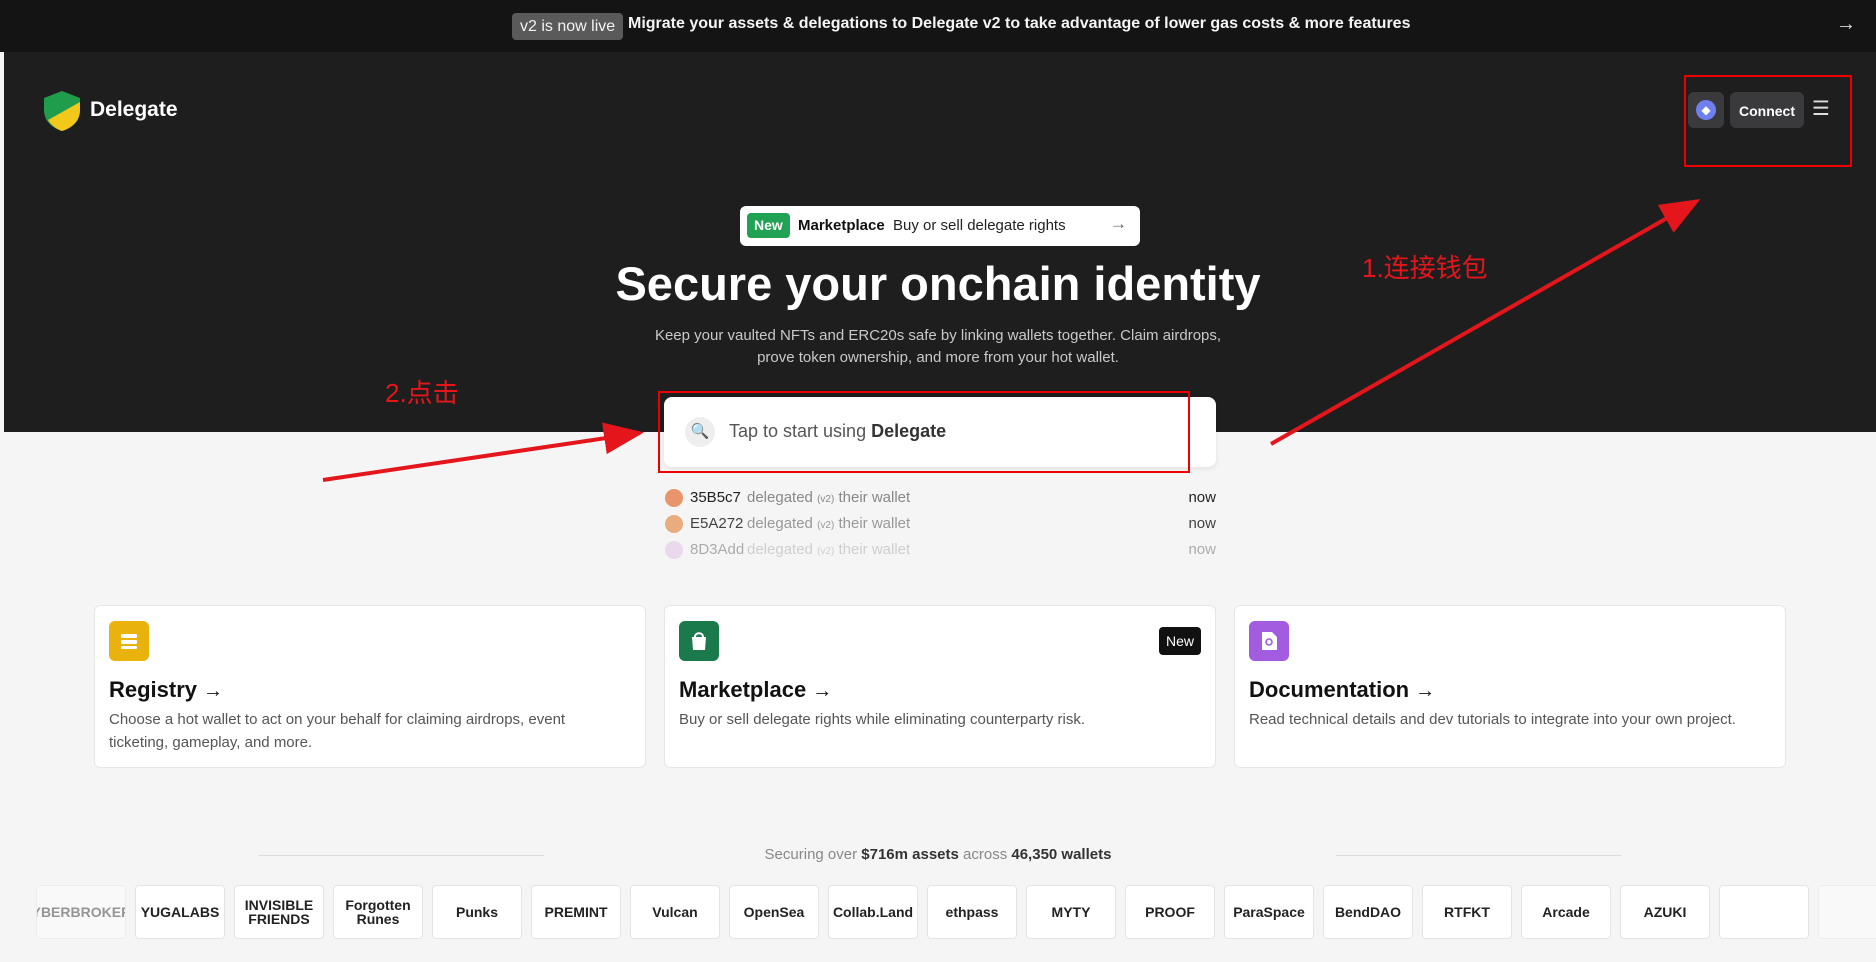  Describe the element at coordinates (699, 641) in the screenshot. I see `shopping-bag-icon` at that location.